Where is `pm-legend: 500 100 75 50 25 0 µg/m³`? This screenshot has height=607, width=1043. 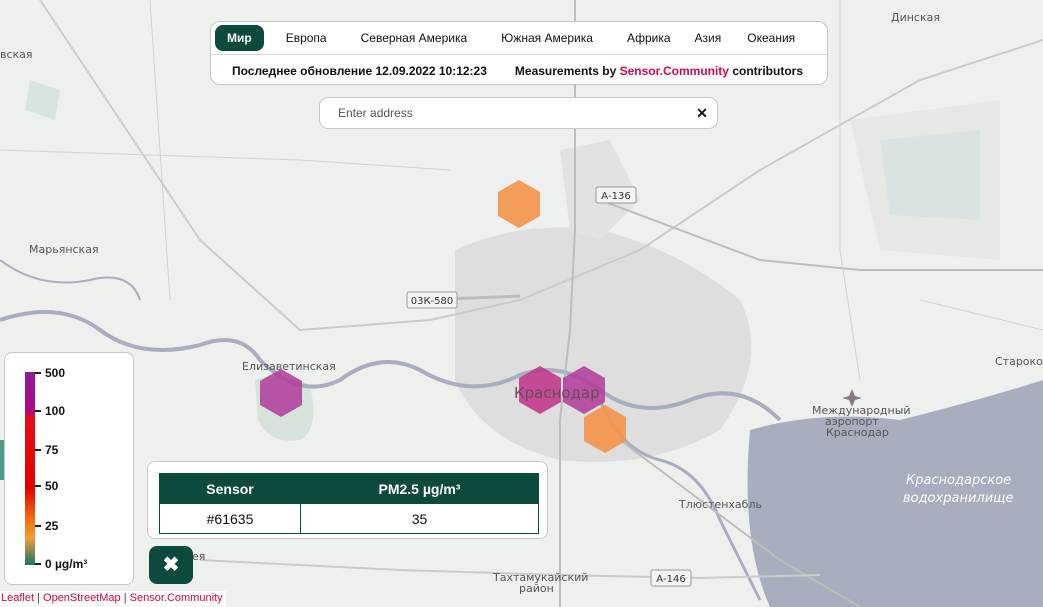
pm-legend: 500 100 75 50 25 0 µg/m³ is located at coordinates (69, 468).